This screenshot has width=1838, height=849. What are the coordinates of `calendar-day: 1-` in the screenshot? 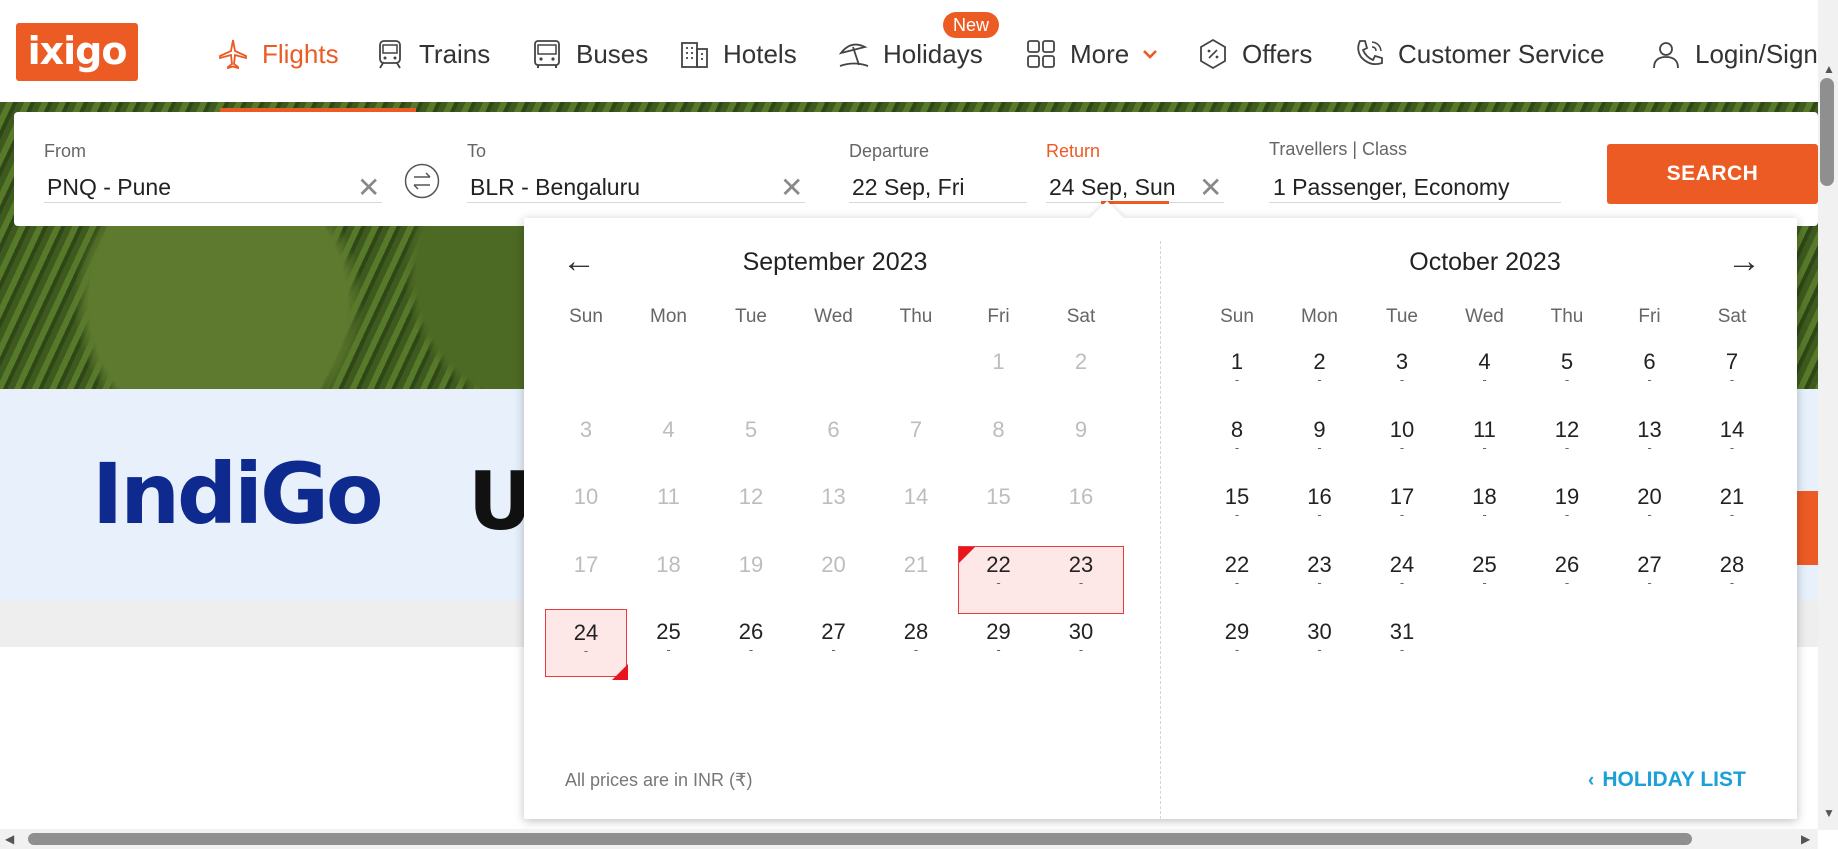 It's located at (1237, 373).